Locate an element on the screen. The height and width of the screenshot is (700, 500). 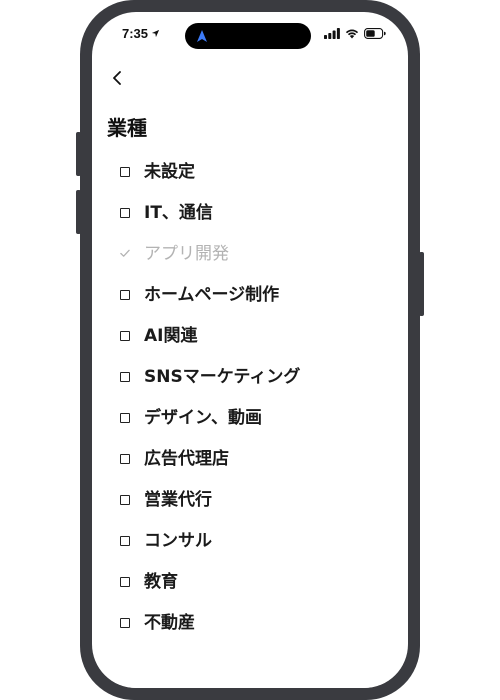
checkmark-icon is located at coordinates (125, 254).